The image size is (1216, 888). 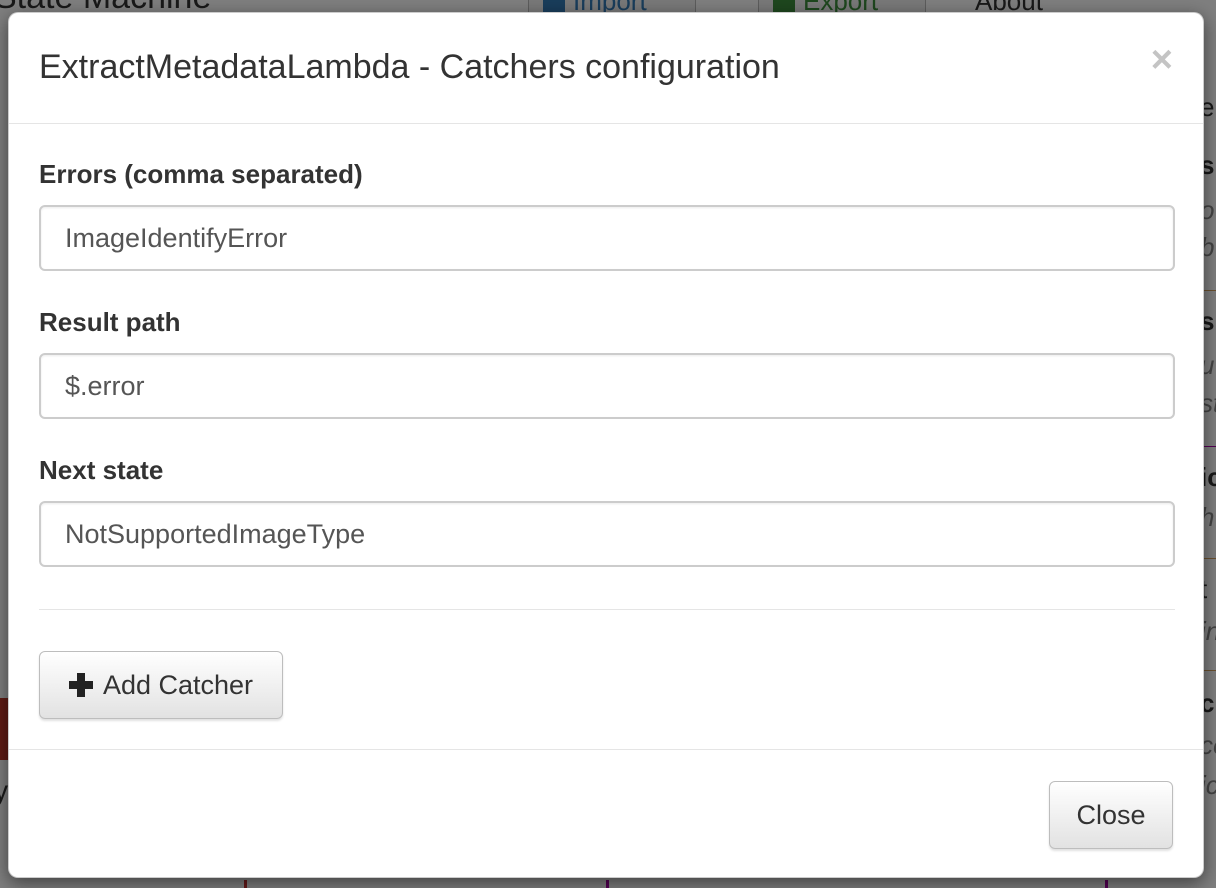 What do you see at coordinates (1162, 60) in the screenshot?
I see `close-icon: ×` at bounding box center [1162, 60].